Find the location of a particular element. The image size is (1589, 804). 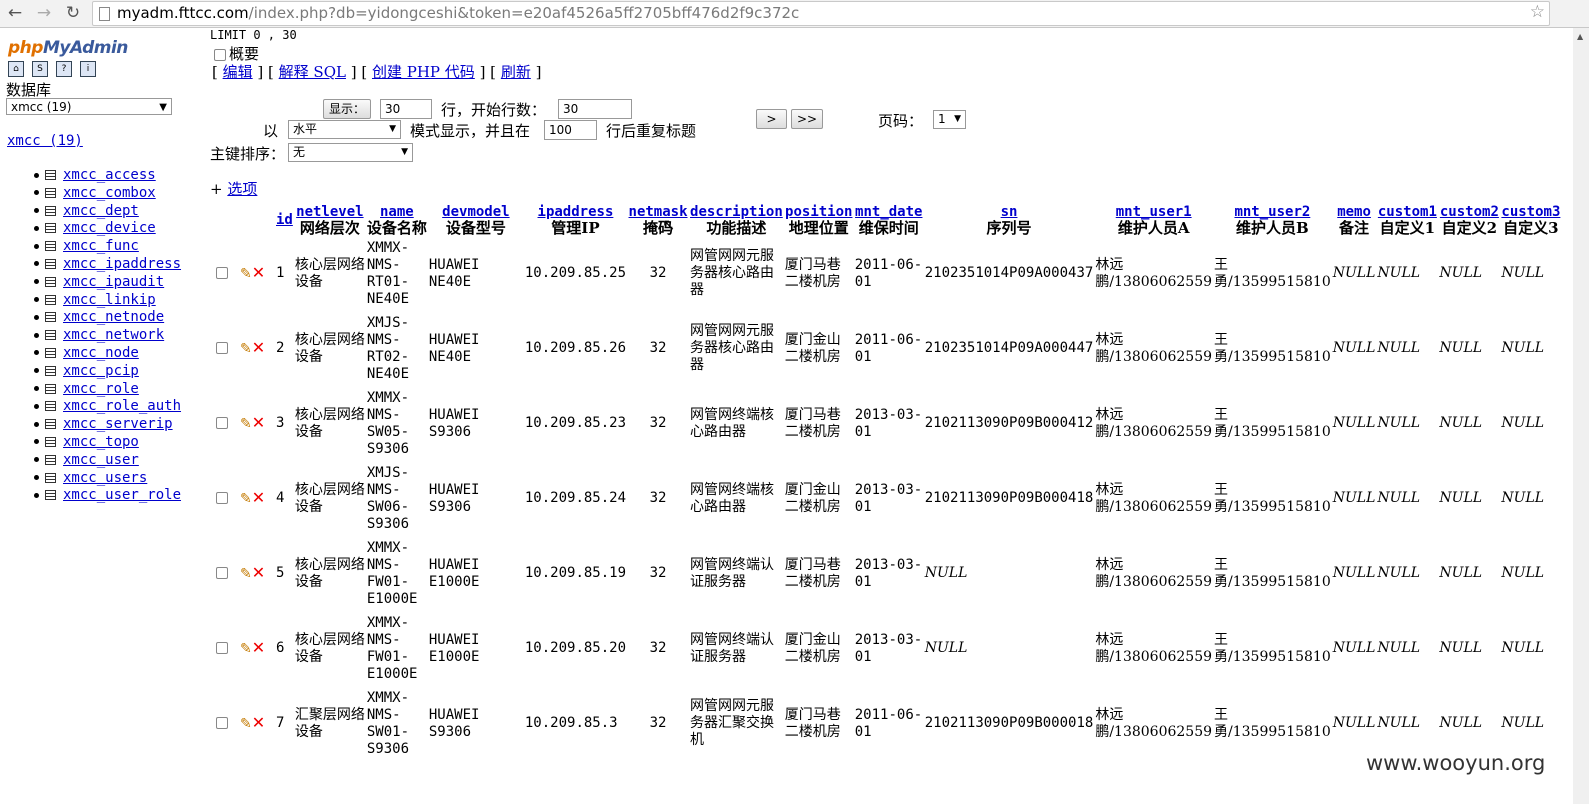

sort-link-custom1: custom1 is located at coordinates (1407, 212).